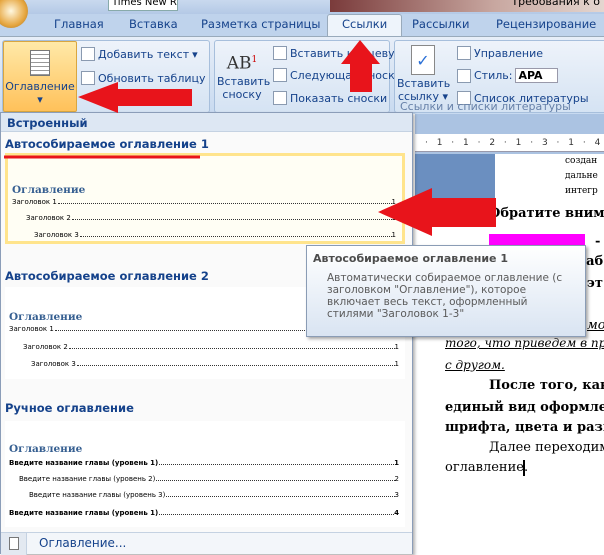 The width and height of the screenshot is (604, 555). What do you see at coordinates (396, 479) in the screenshot?
I see `entry-page: 2` at bounding box center [396, 479].